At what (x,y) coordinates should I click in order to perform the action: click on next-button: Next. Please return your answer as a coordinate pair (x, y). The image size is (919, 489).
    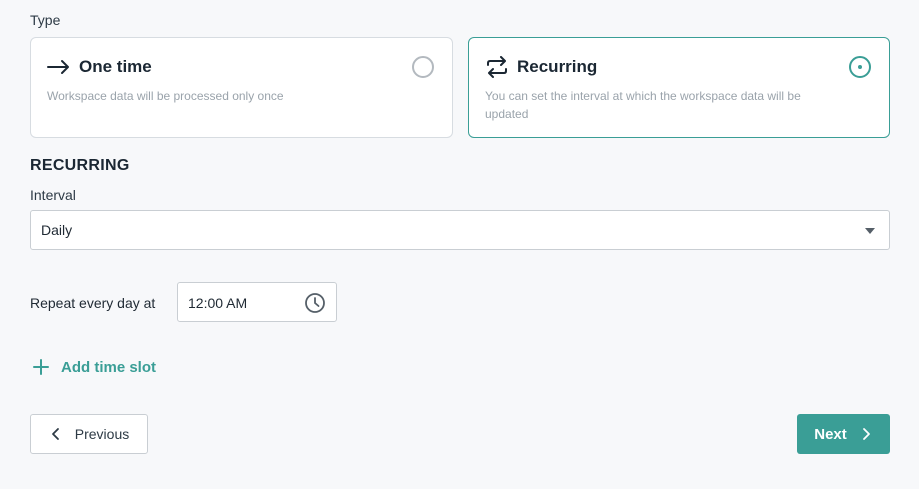
    Looking at the image, I should click on (843, 434).